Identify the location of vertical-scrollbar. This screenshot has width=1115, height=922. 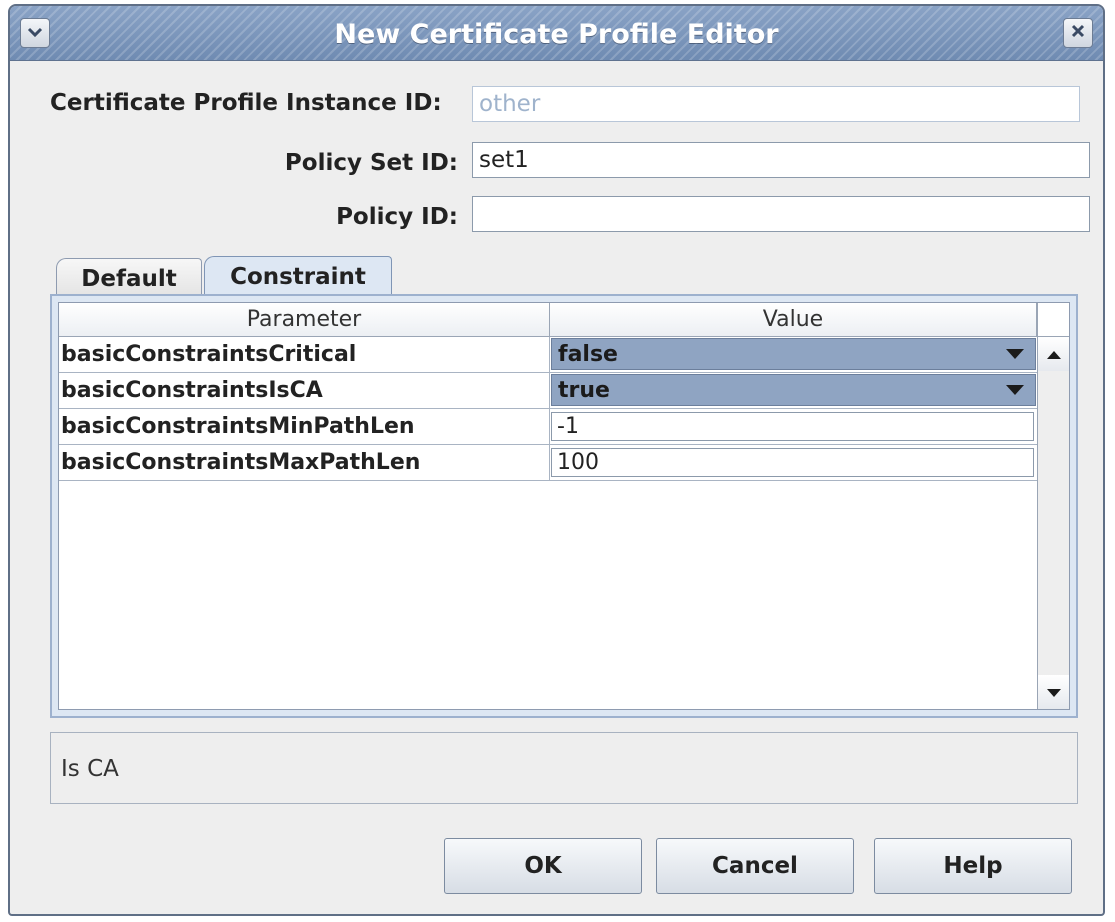
(1053, 506).